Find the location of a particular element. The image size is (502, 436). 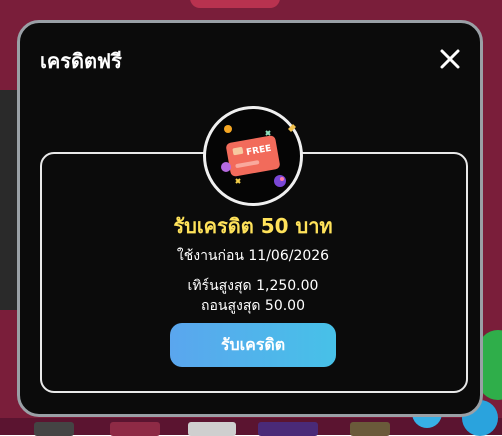

expiry-text: ใช้งานก่อน 11/06/2026 is located at coordinates (253, 256).